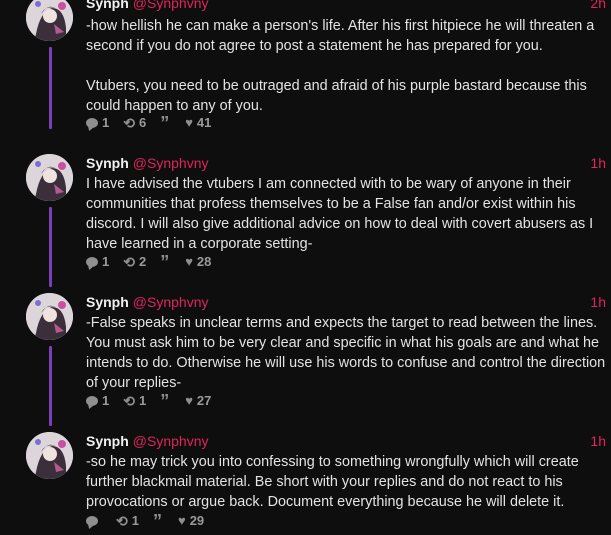 Image resolution: width=611 pixels, height=535 pixels. I want to click on retweet-count: 2, so click(142, 261).